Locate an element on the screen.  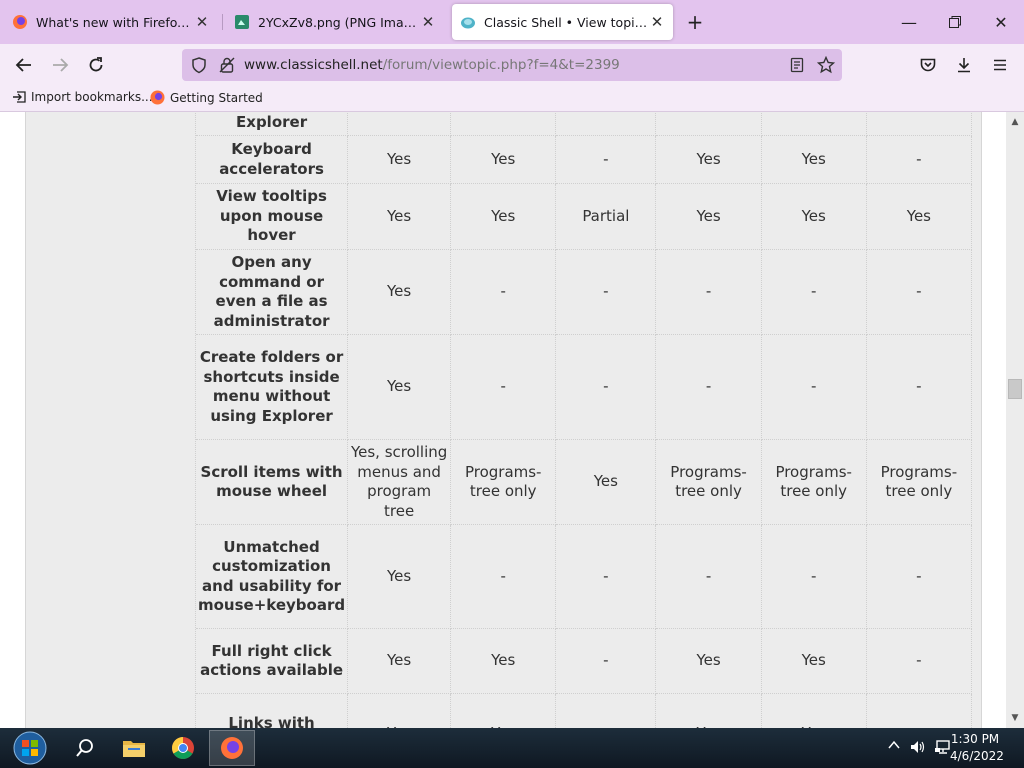
tab-png-image: 2YCxZv8.png (PNG Image, 802 ✕ is located at coordinates (335, 22).